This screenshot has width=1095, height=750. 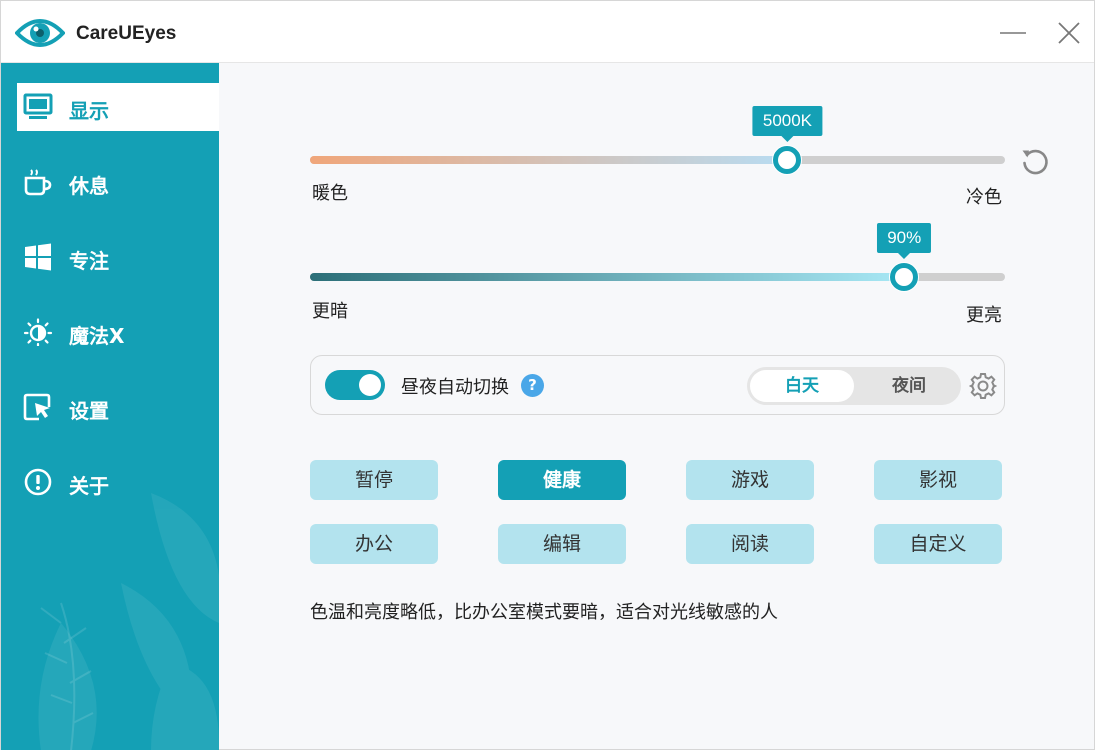 What do you see at coordinates (1035, 161) in the screenshot?
I see `reset-icon` at bounding box center [1035, 161].